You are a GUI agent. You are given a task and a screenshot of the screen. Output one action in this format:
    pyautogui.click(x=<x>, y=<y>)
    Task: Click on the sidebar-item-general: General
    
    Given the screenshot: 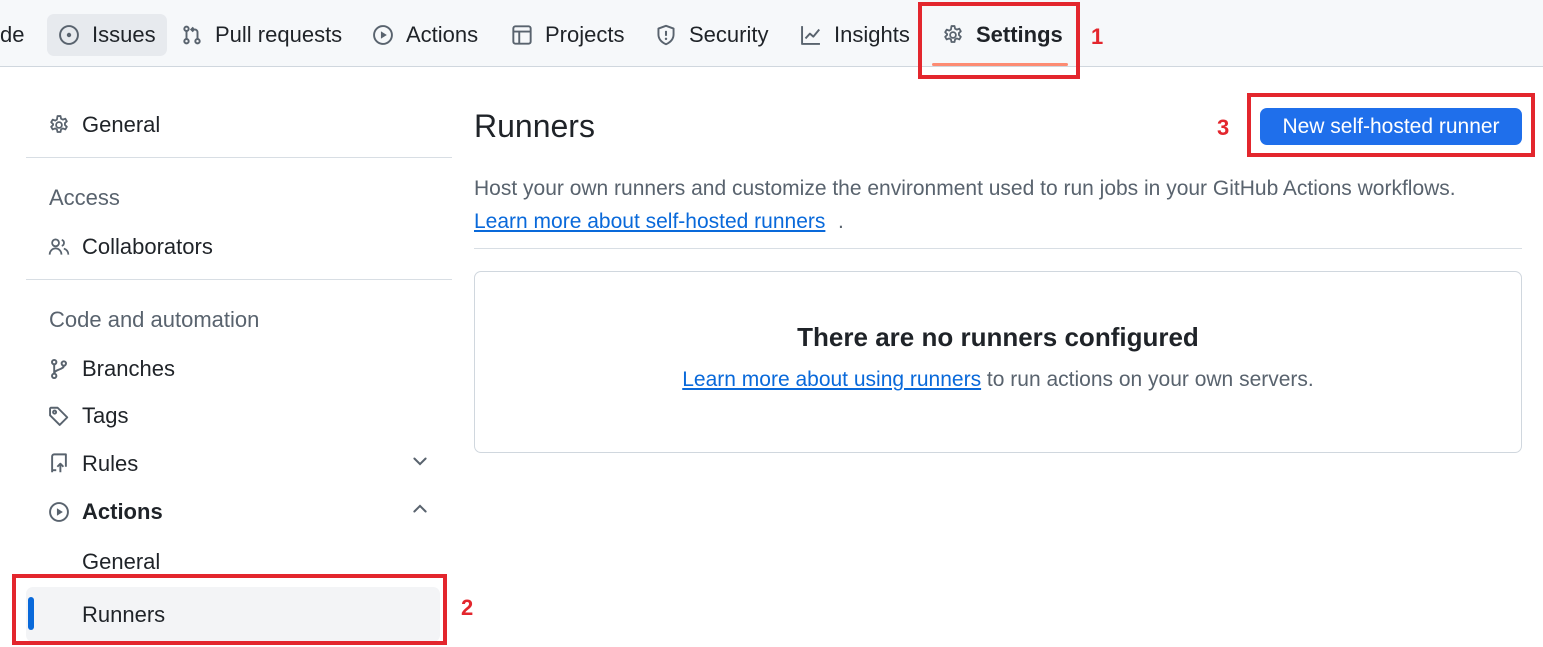 What is the action you would take?
    pyautogui.click(x=104, y=125)
    